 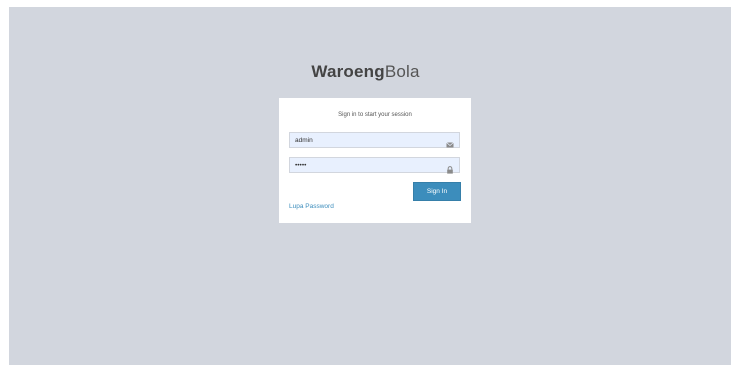 I want to click on logo-bold-text: Waroeng, so click(x=348, y=71).